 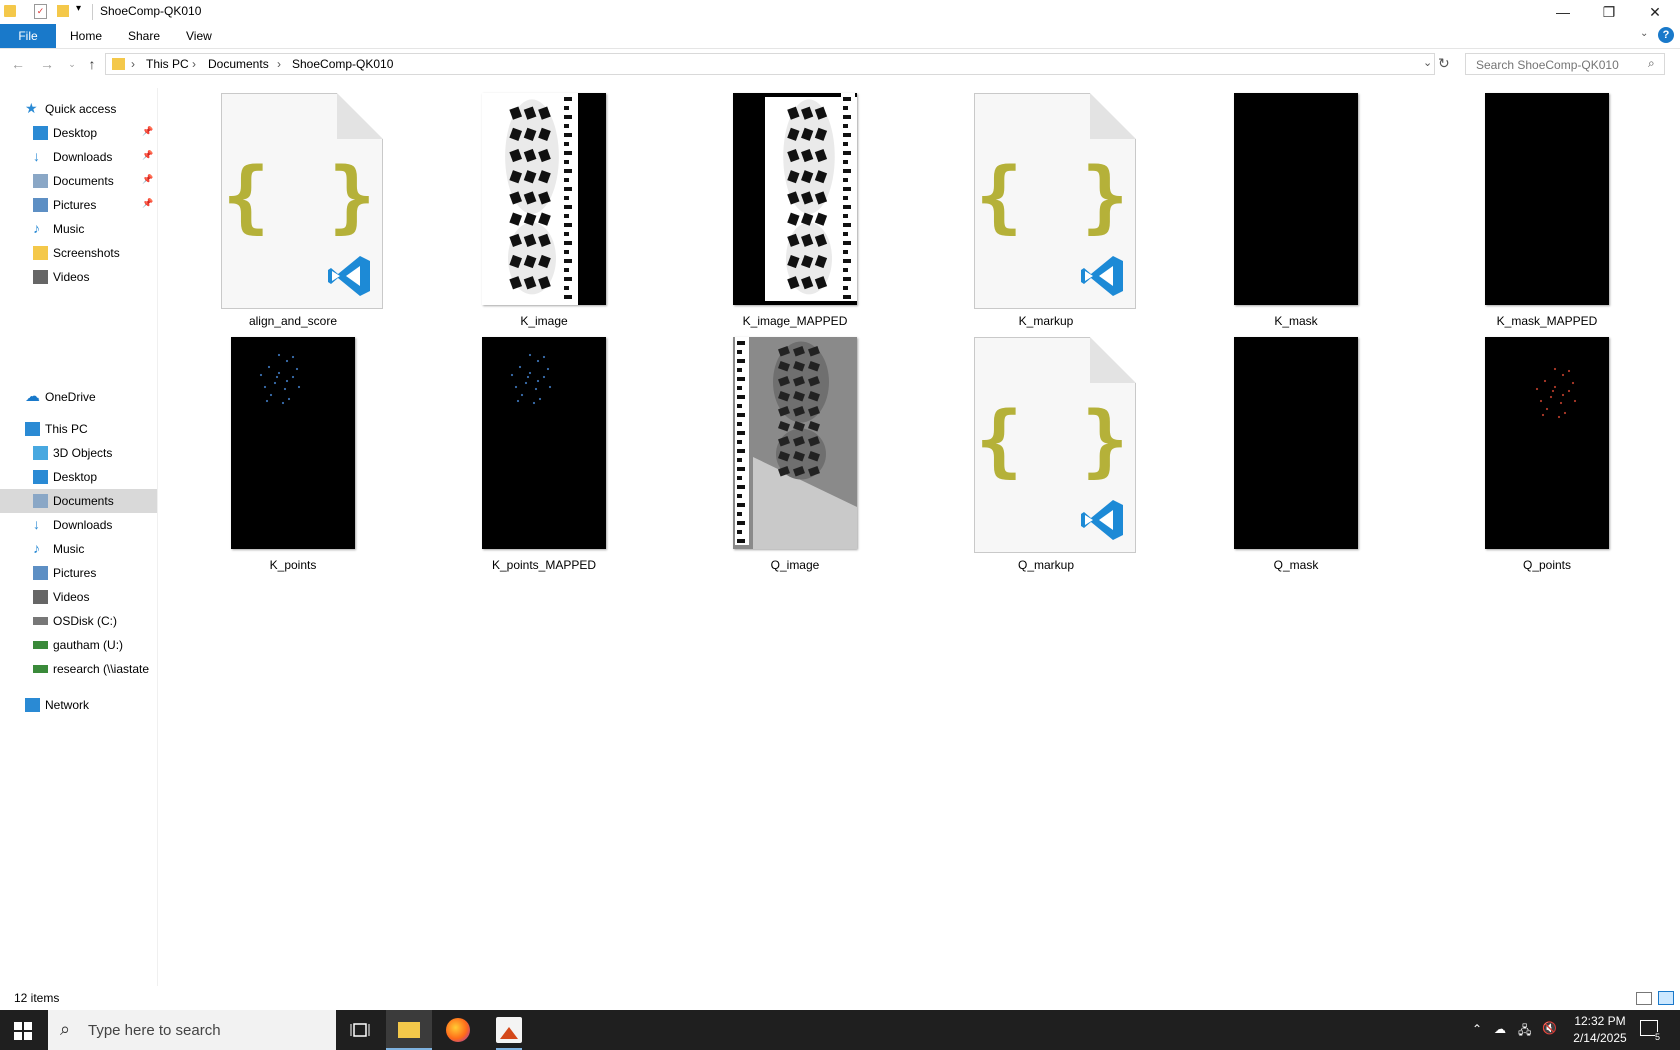 What do you see at coordinates (78, 525) in the screenshot?
I see `nav-pc-downloads: ↓ Downloads` at bounding box center [78, 525].